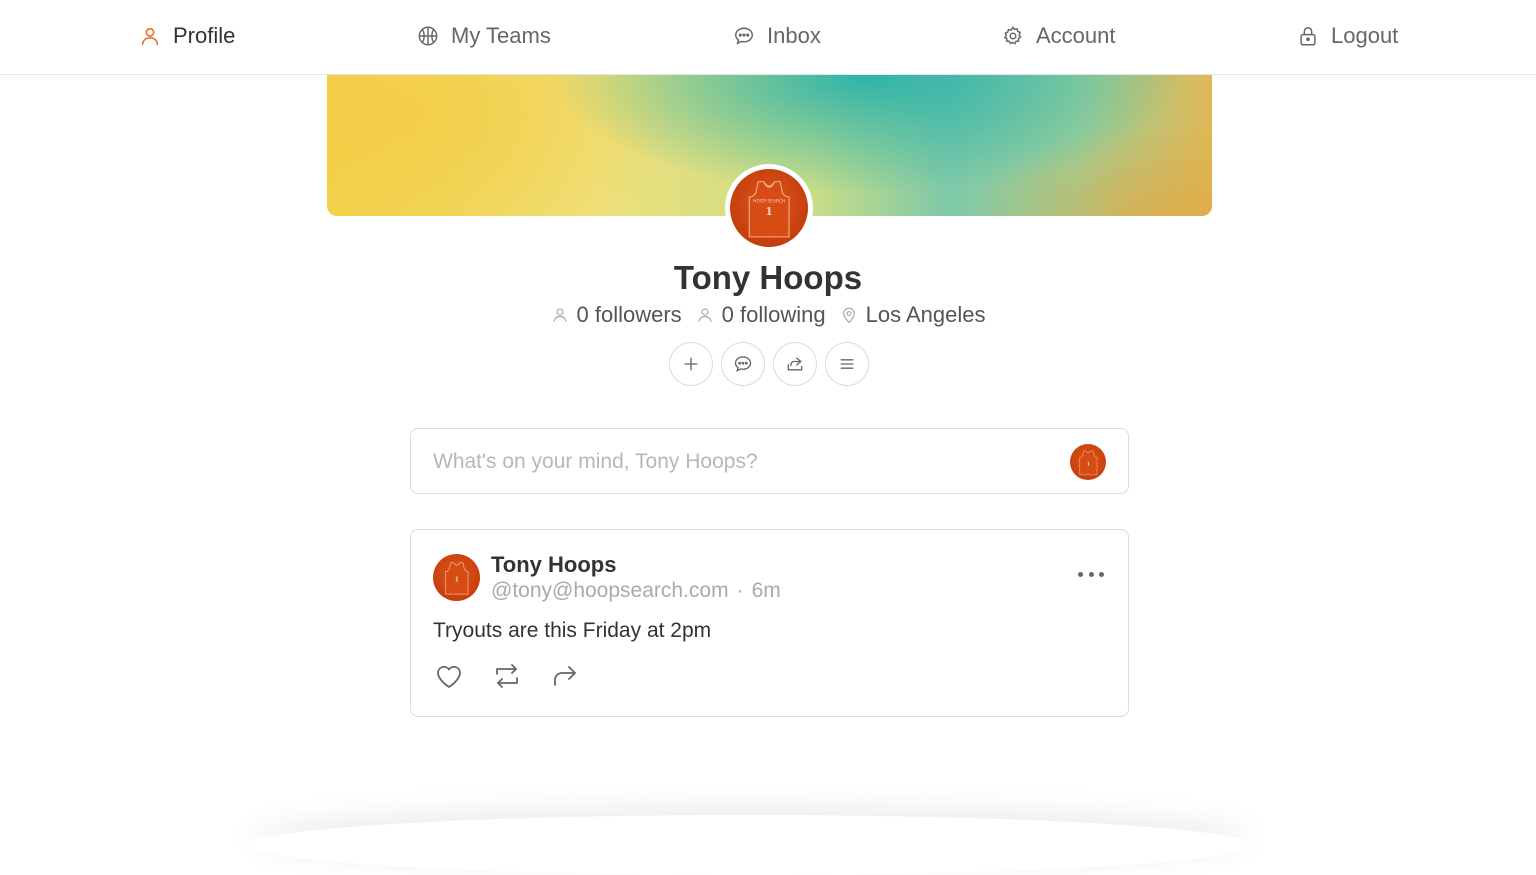  Describe the element at coordinates (428, 36) in the screenshot. I see `basketball-icon` at that location.